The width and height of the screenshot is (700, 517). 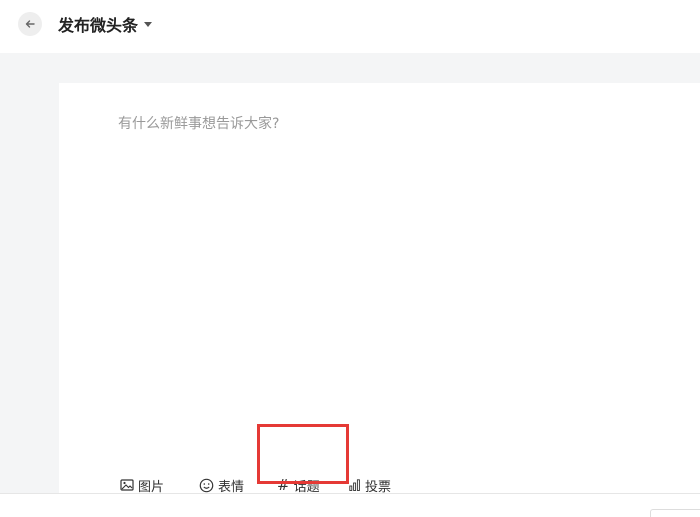 What do you see at coordinates (355, 485) in the screenshot?
I see `bar-chart-icon` at bounding box center [355, 485].